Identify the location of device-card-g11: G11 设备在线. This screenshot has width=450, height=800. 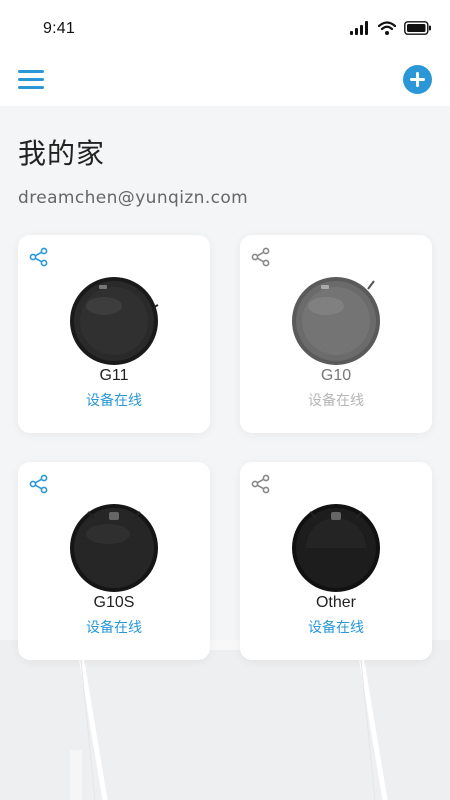
(114, 334).